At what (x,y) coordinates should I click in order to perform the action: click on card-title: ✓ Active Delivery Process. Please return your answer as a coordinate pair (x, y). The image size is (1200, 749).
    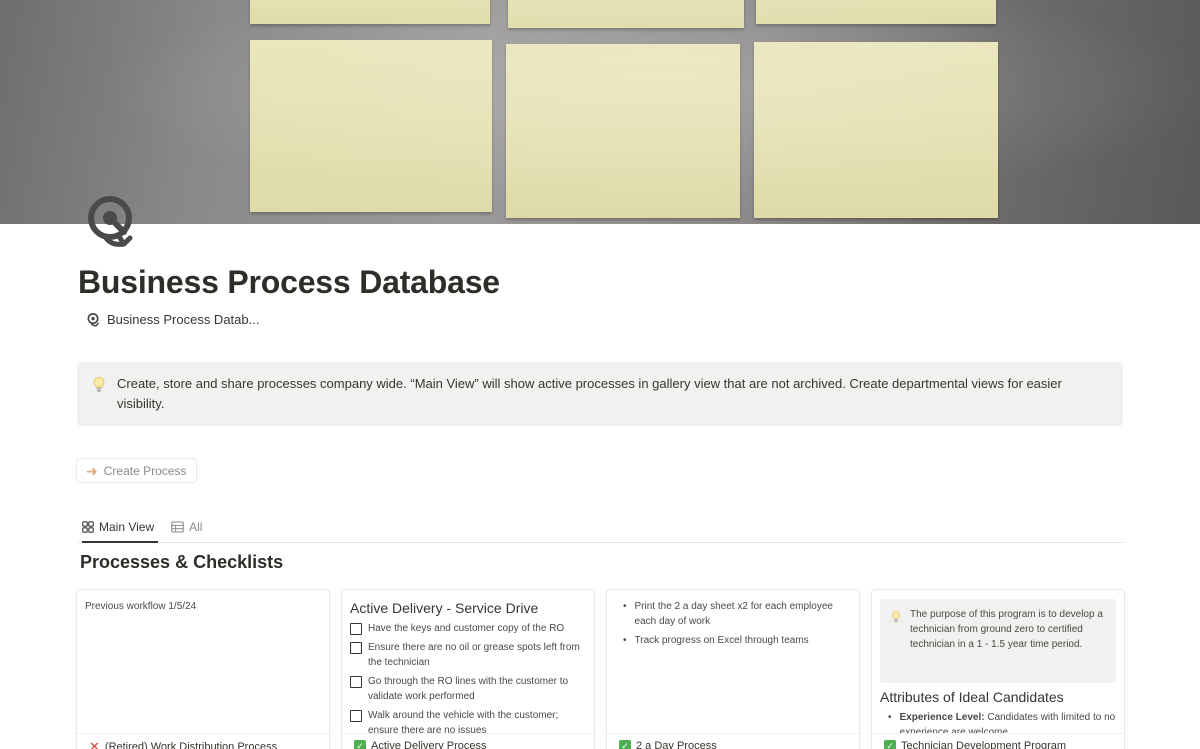
    Looking at the image, I should click on (420, 744).